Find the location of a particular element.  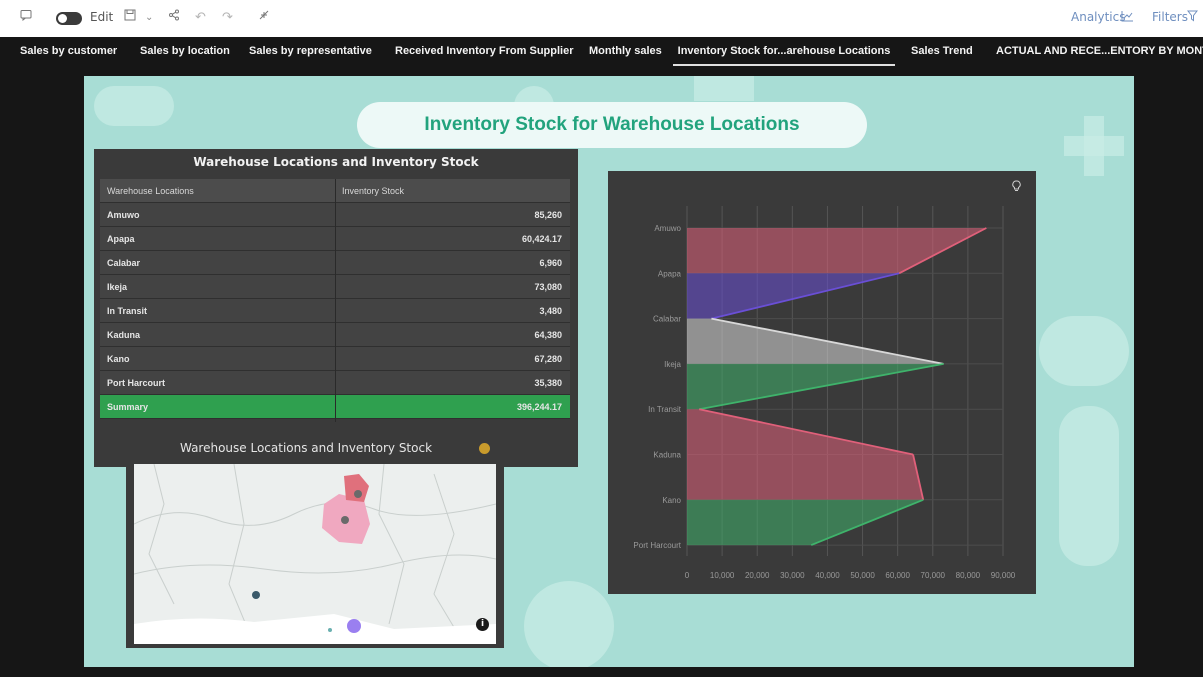

x-tick-label: 60,000 is located at coordinates (897, 575).